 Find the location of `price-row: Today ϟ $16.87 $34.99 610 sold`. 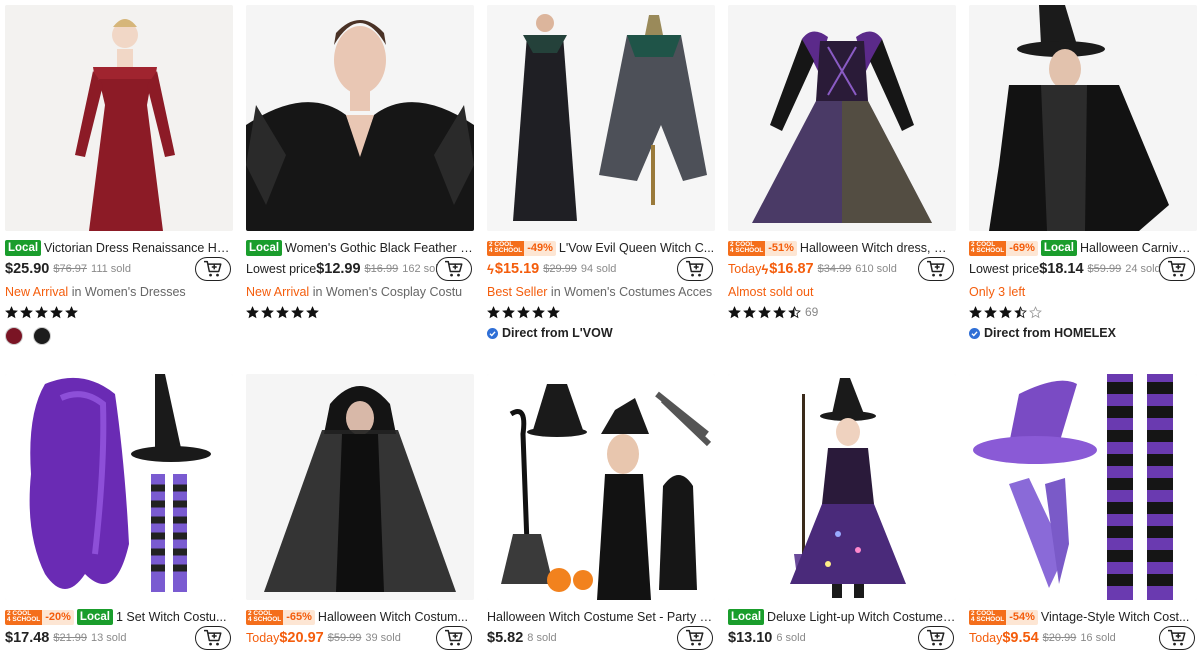

price-row: Today ϟ $16.87 $34.99 610 sold is located at coordinates (842, 269).